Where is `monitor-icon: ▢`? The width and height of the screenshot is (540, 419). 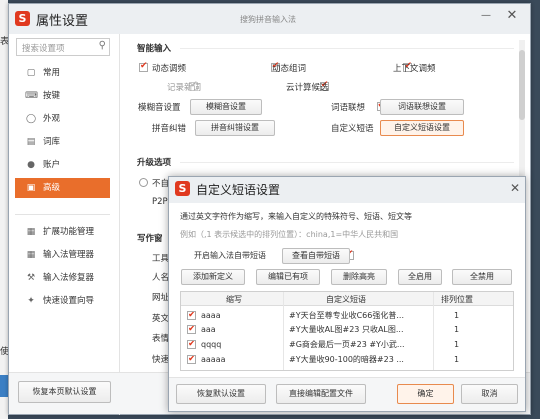
monitor-icon: ▢ is located at coordinates (31, 73).